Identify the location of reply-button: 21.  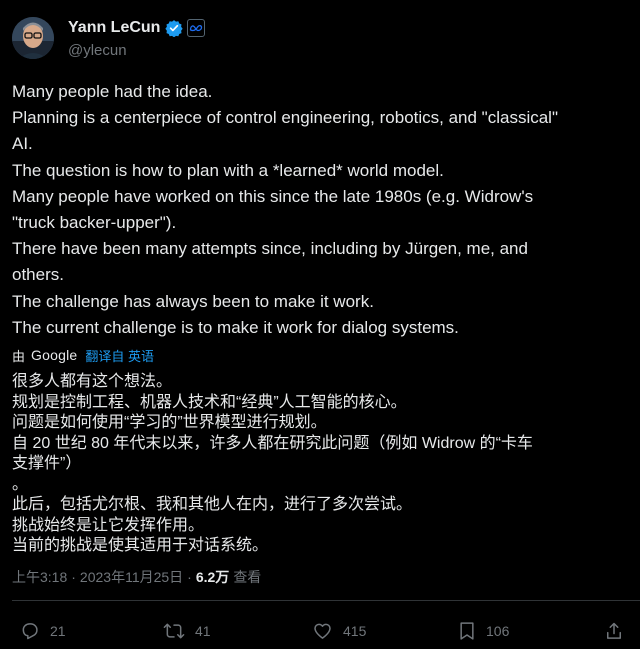
(43, 631).